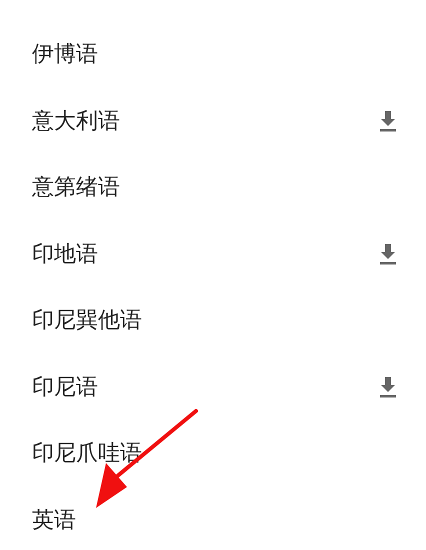  Describe the element at coordinates (76, 121) in the screenshot. I see `language-name: 意大利语` at that location.